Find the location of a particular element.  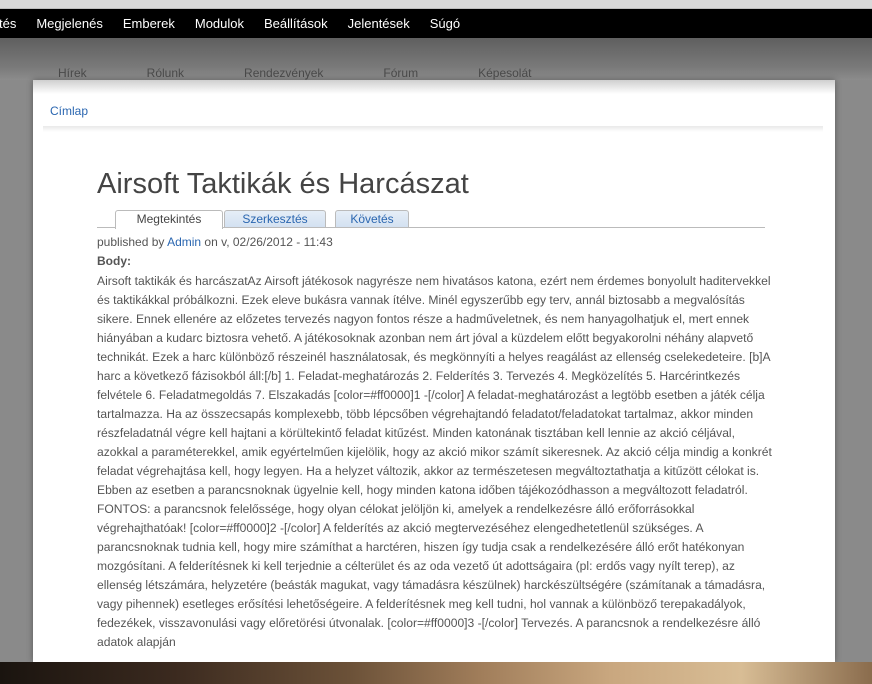

admin-menu-item-help: Súgó is located at coordinates (445, 23).